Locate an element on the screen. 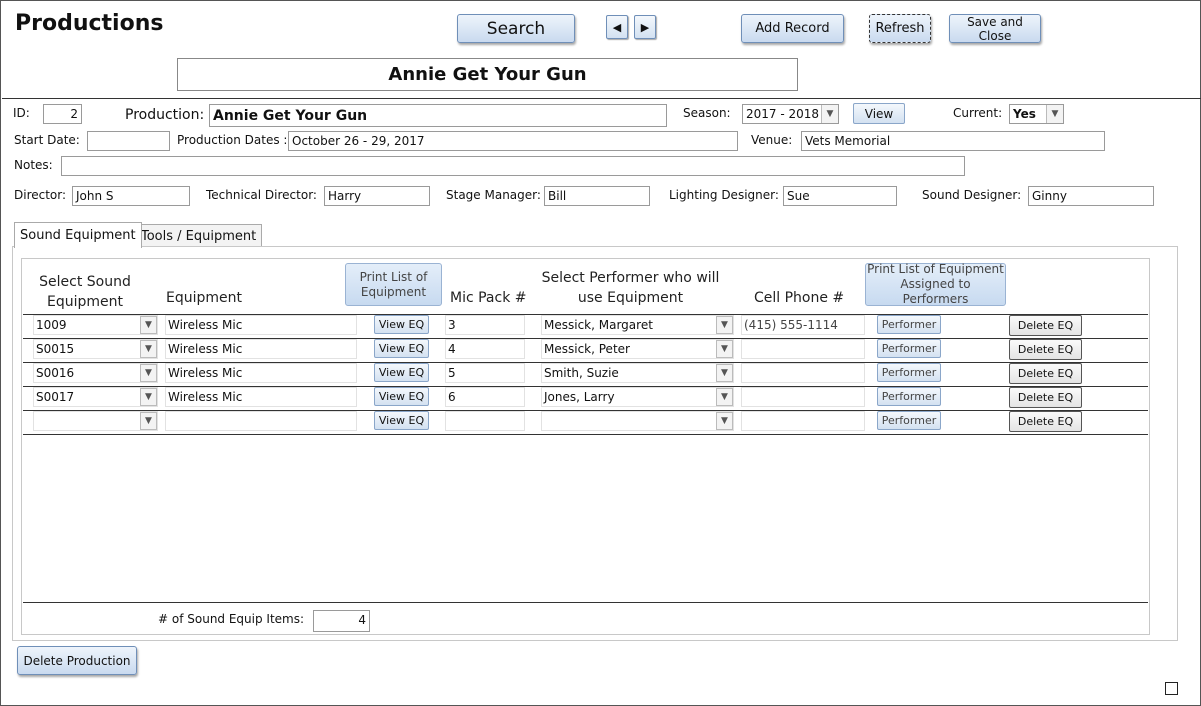  equipment-id-combo: ▼ is located at coordinates (95, 421).